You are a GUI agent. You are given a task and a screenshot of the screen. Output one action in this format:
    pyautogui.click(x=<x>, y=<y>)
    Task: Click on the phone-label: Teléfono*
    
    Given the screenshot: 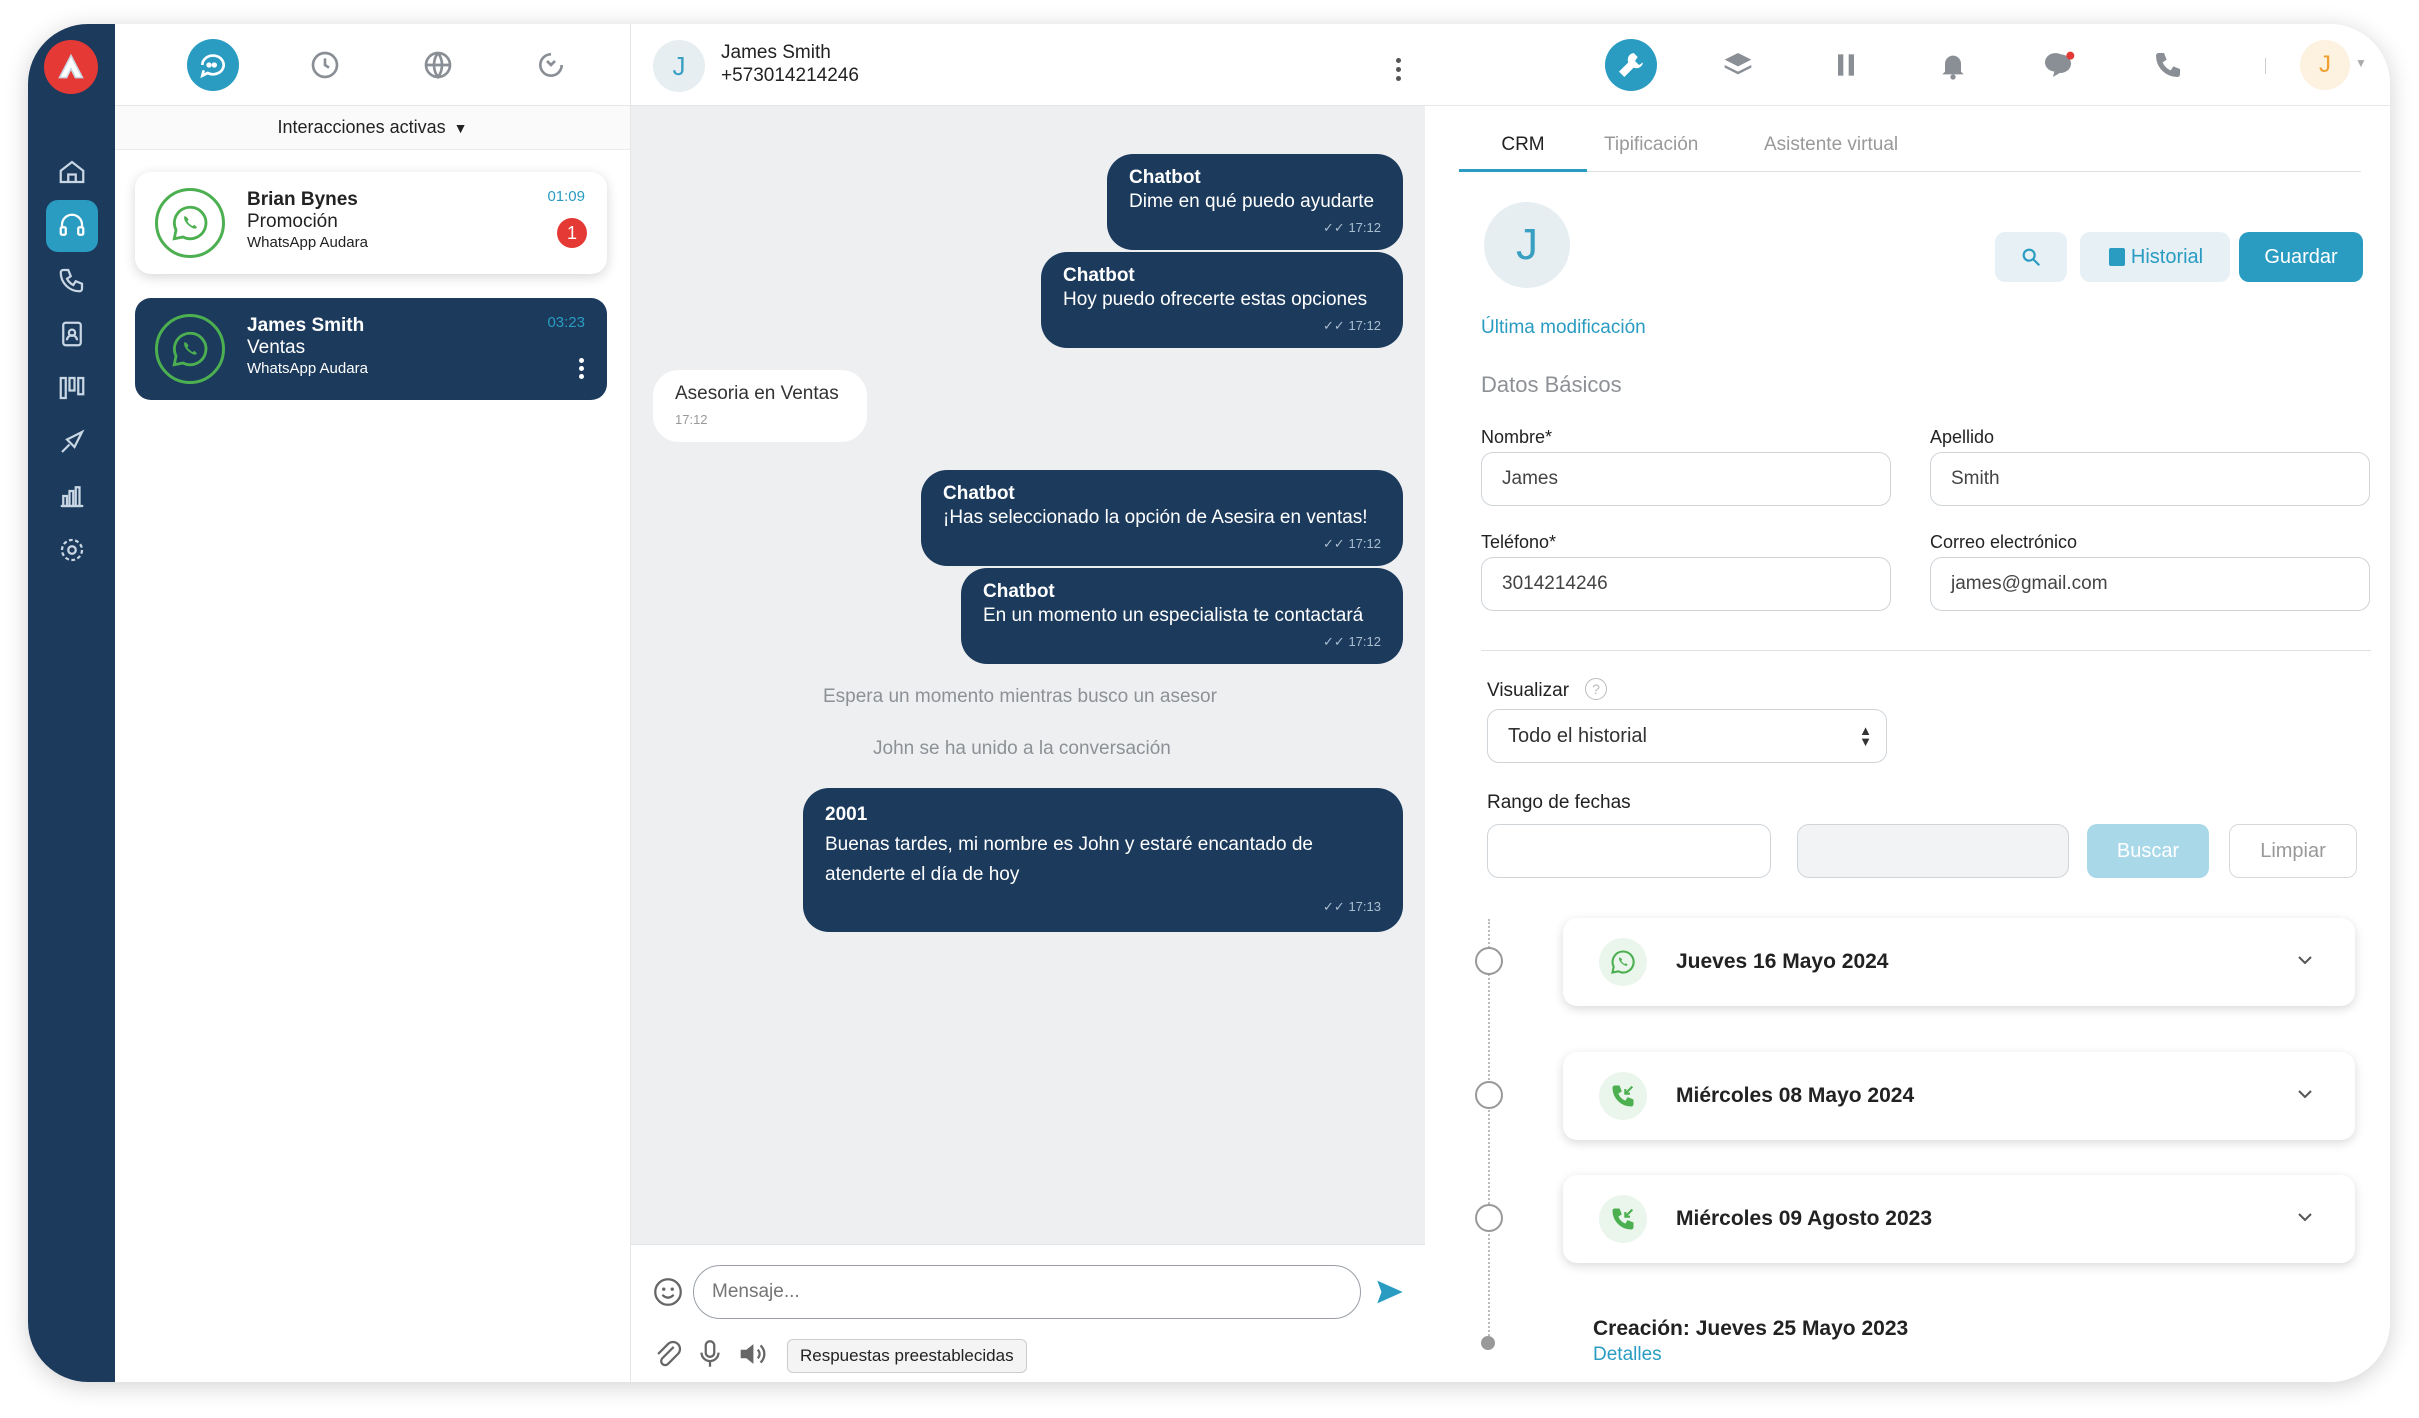 What is the action you would take?
    pyautogui.click(x=1519, y=542)
    